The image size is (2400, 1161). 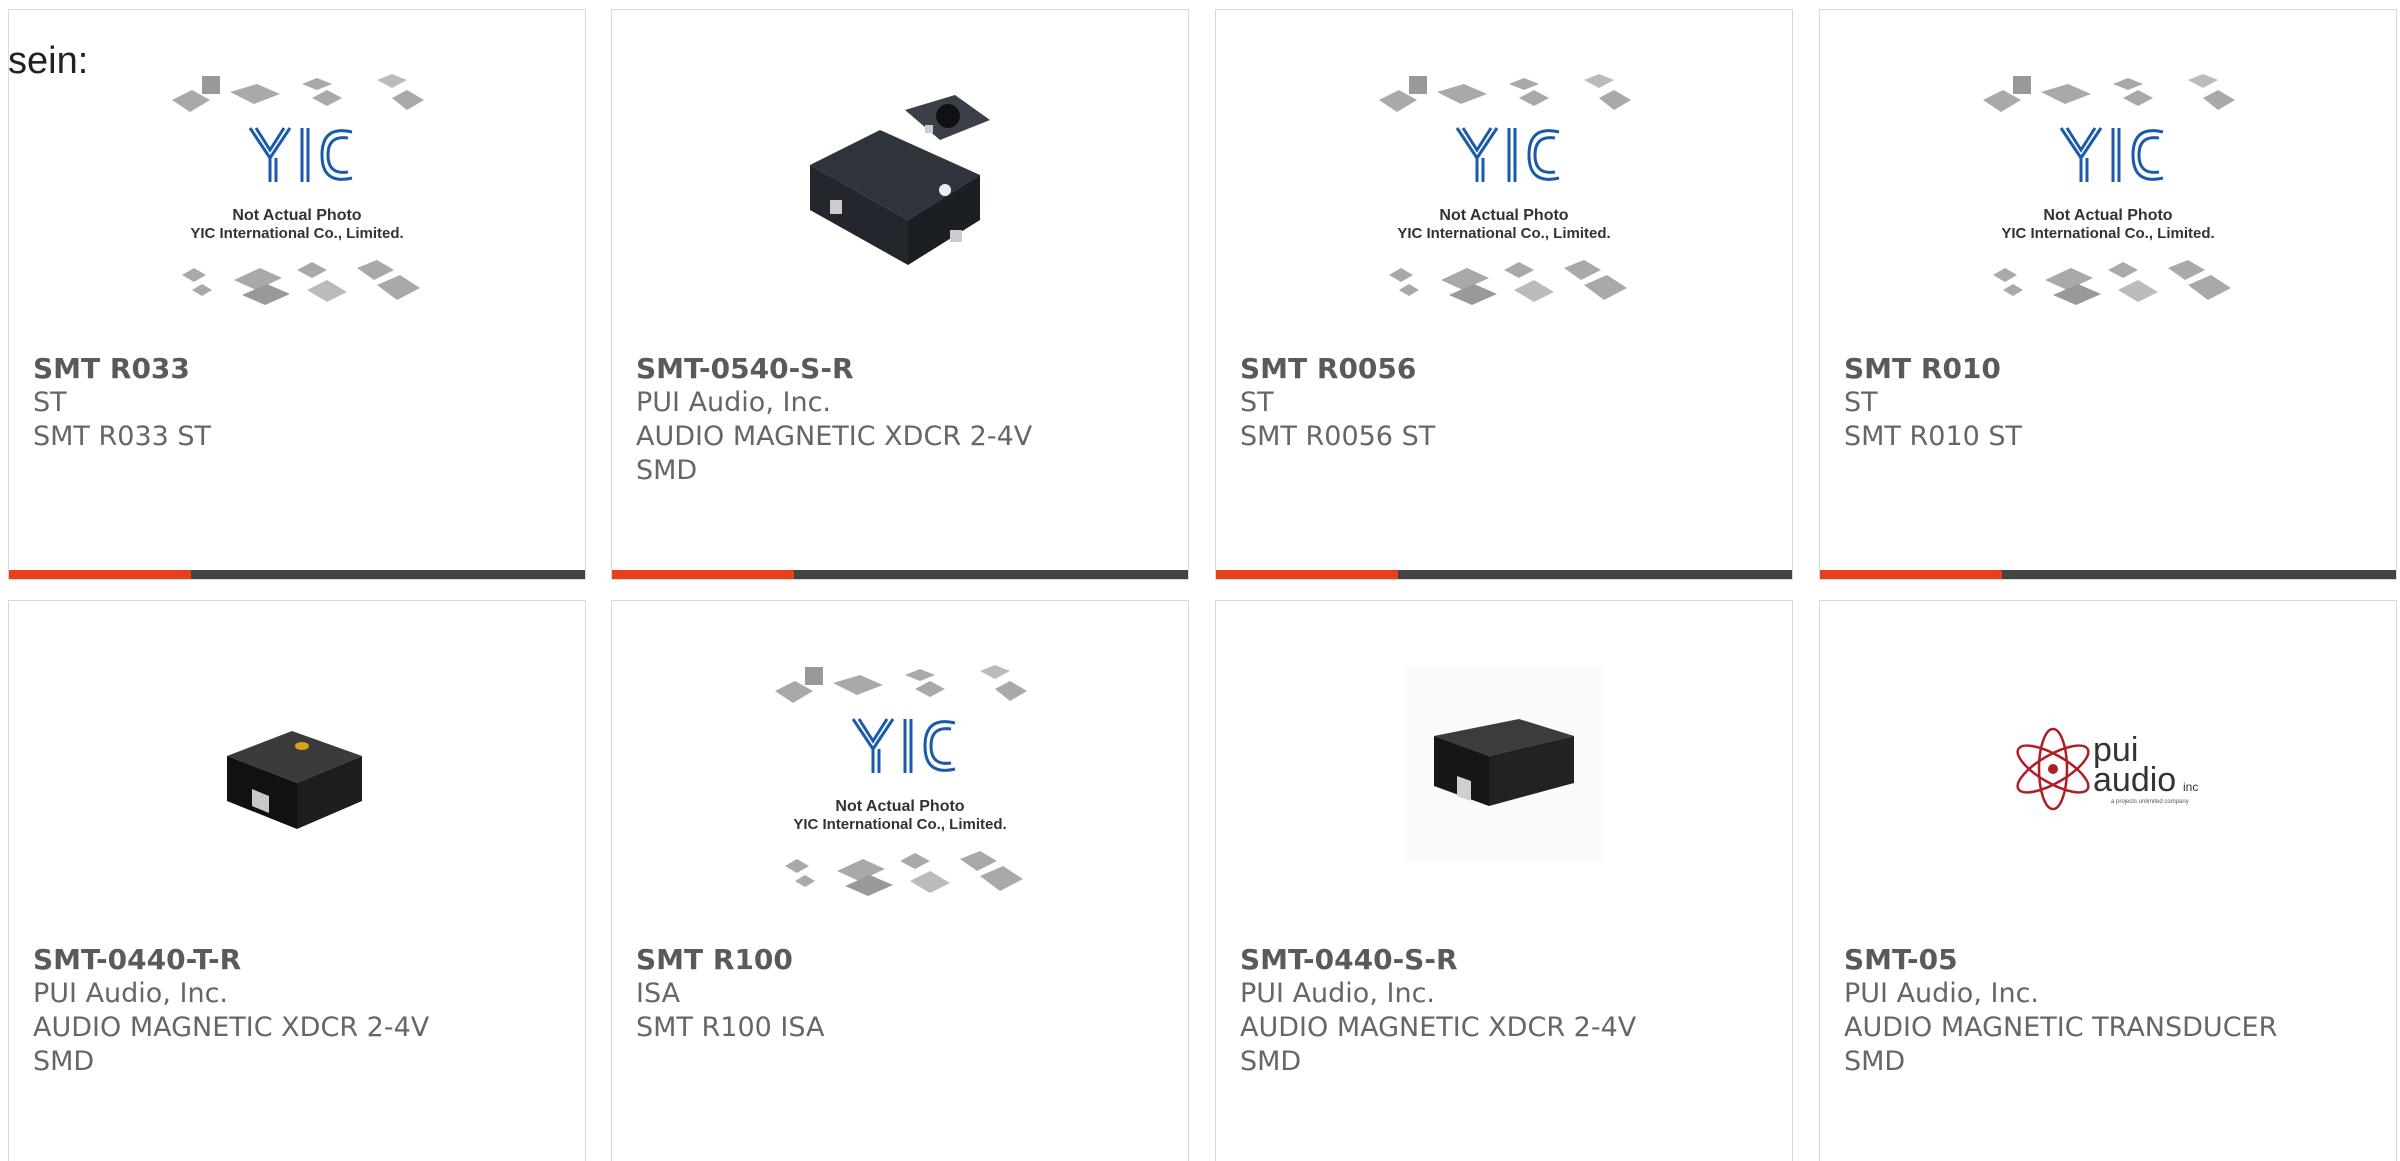 I want to click on part-number: SMT R0056, so click(x=1506, y=369).